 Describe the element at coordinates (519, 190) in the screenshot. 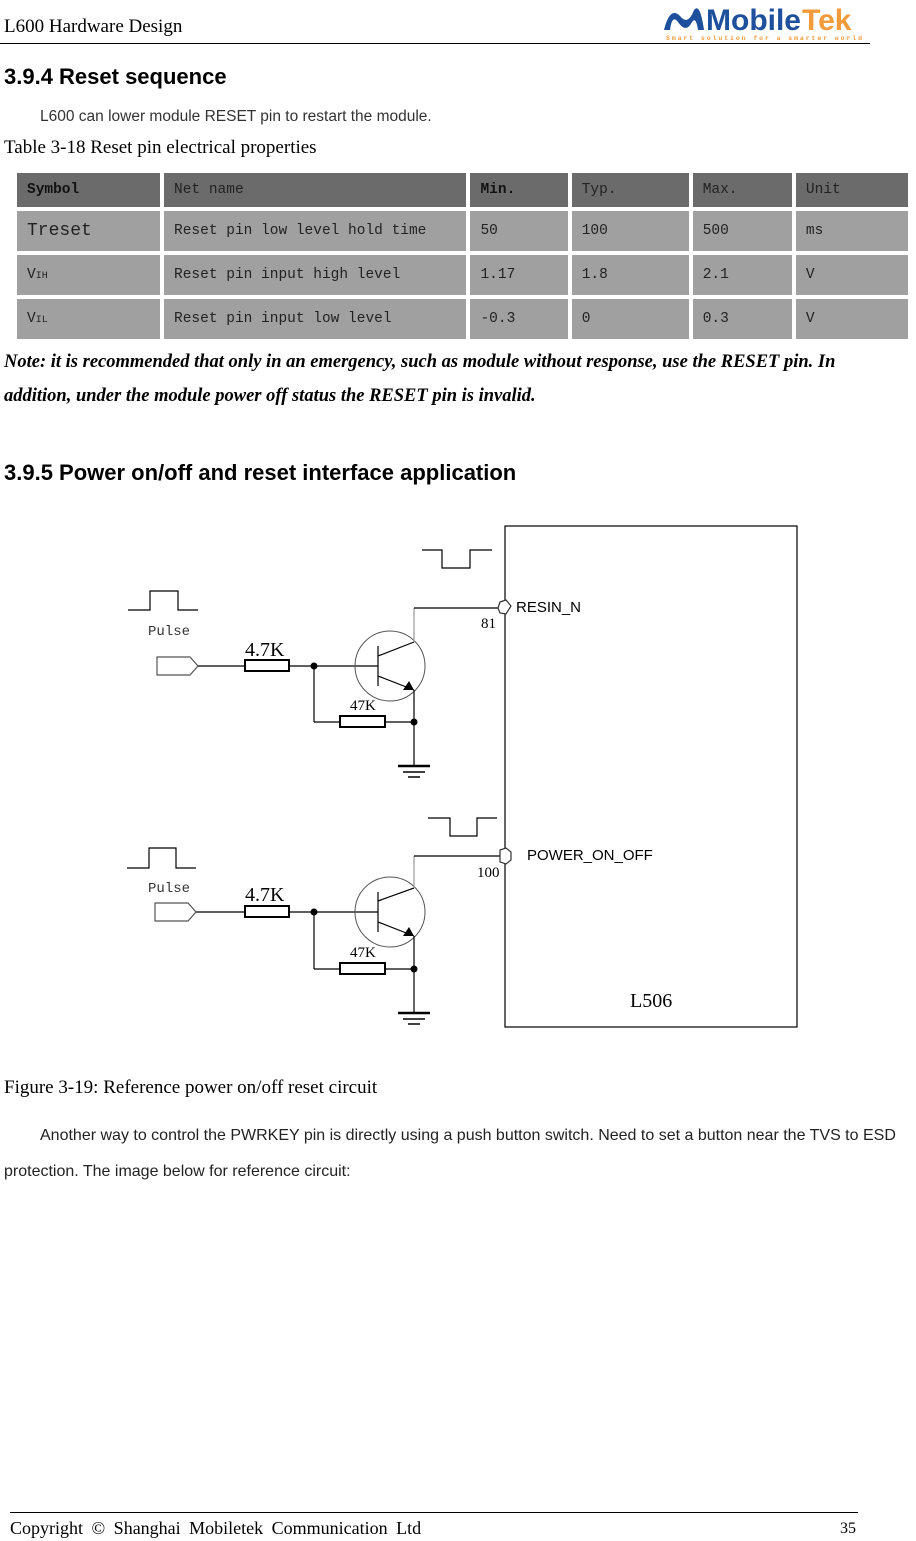

I see `header-cell-min: Min.` at that location.